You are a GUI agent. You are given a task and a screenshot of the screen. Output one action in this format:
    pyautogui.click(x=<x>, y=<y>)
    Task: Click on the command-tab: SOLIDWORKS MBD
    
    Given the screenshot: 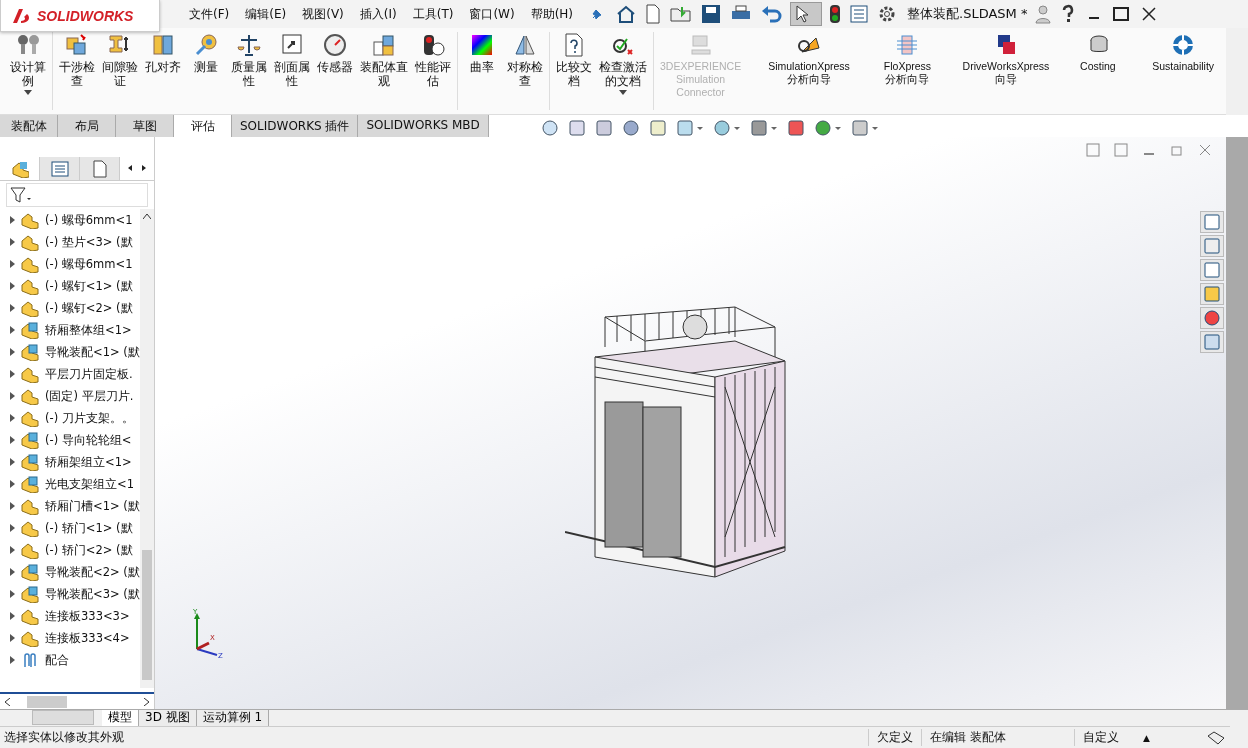 What is the action you would take?
    pyautogui.click(x=423, y=126)
    